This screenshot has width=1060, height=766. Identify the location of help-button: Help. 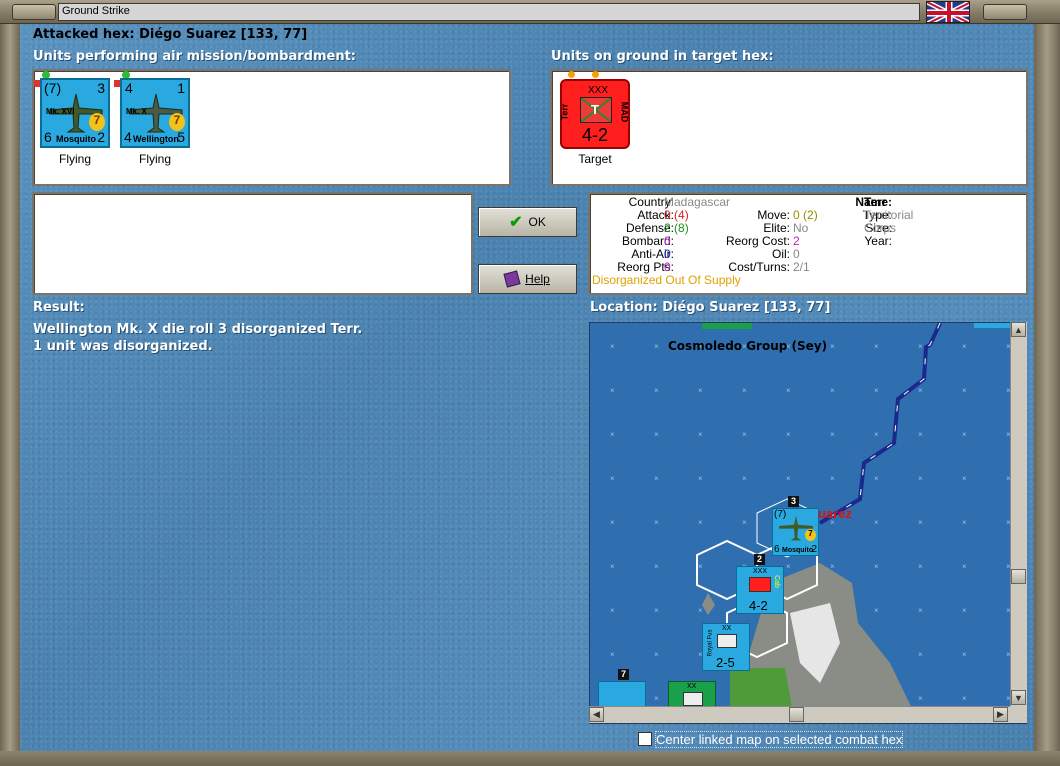
(527, 279).